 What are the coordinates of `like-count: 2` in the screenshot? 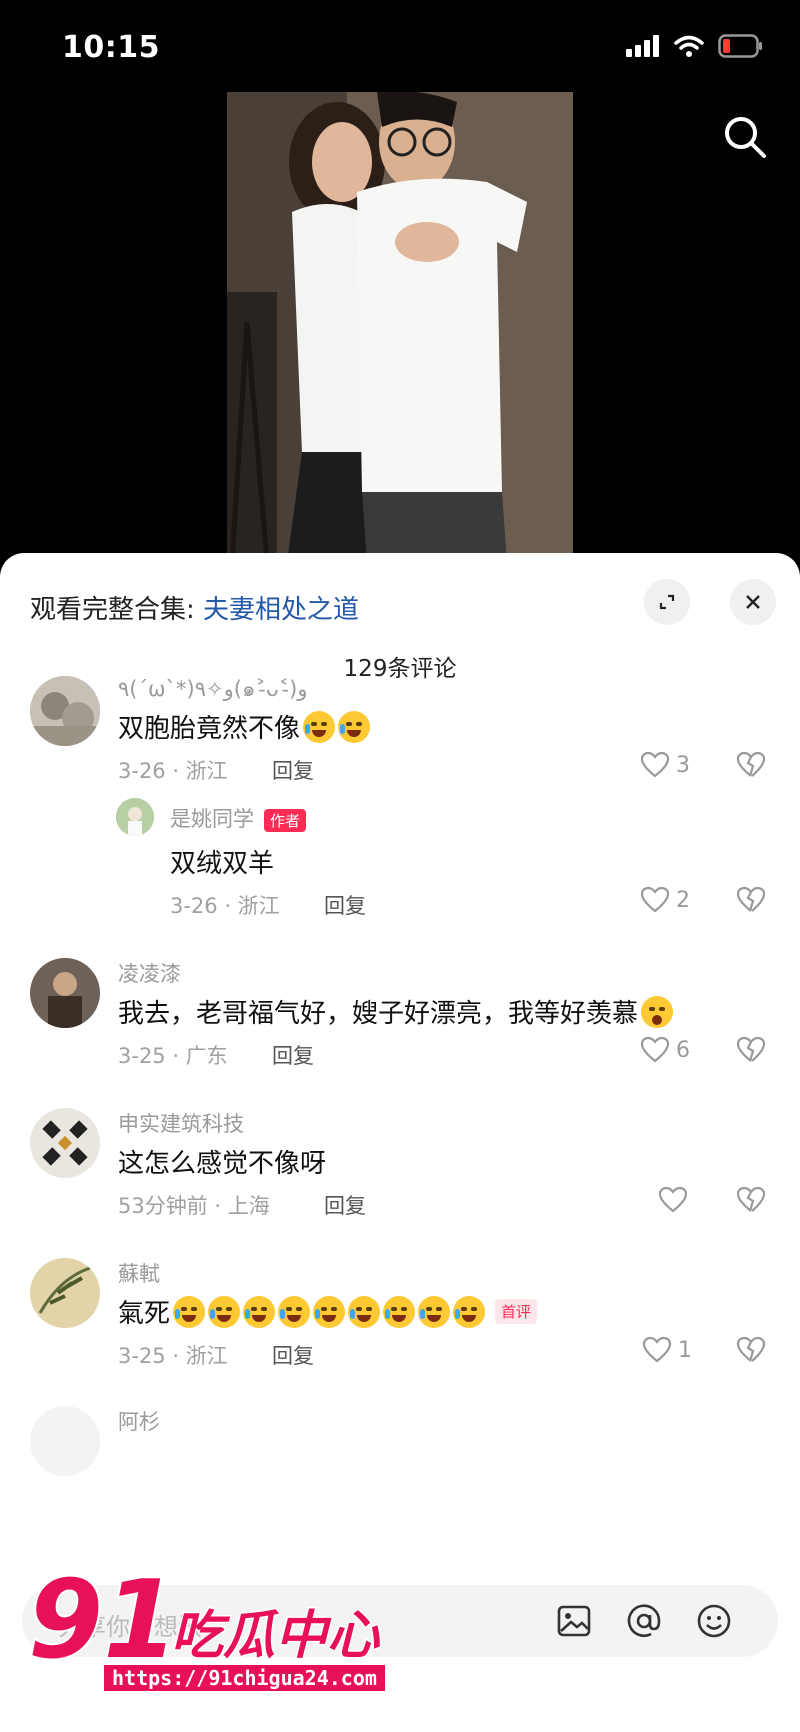 It's located at (683, 900).